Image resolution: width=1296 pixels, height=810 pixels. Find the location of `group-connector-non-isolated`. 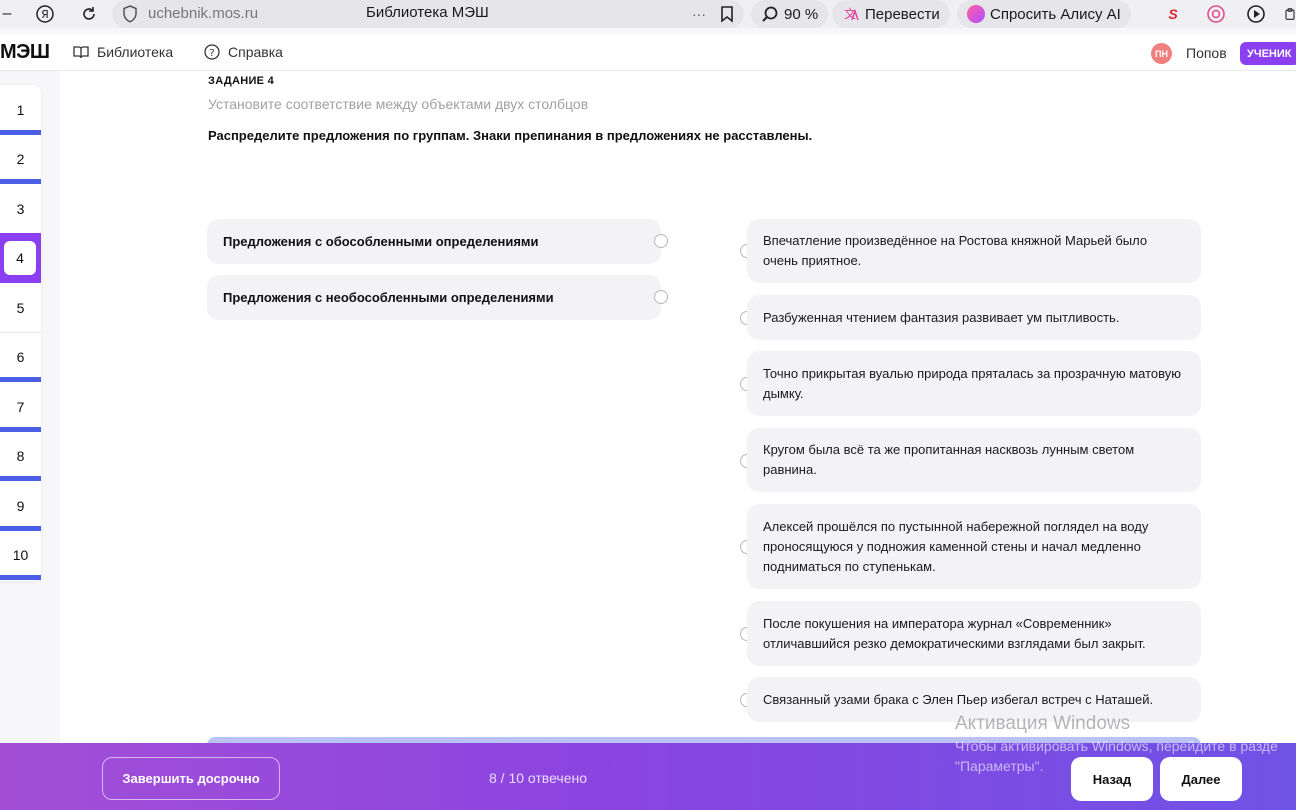

group-connector-non-isolated is located at coordinates (661, 297).